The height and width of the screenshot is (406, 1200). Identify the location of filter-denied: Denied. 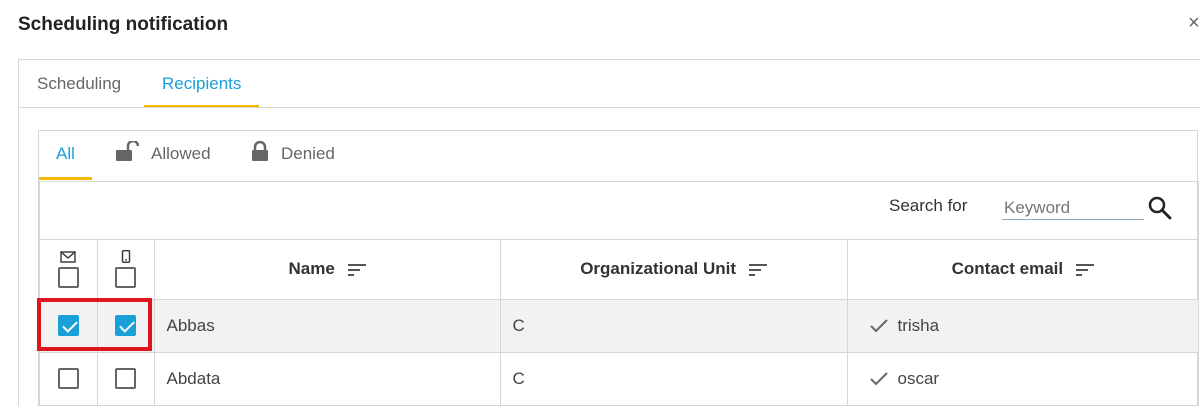
(293, 155).